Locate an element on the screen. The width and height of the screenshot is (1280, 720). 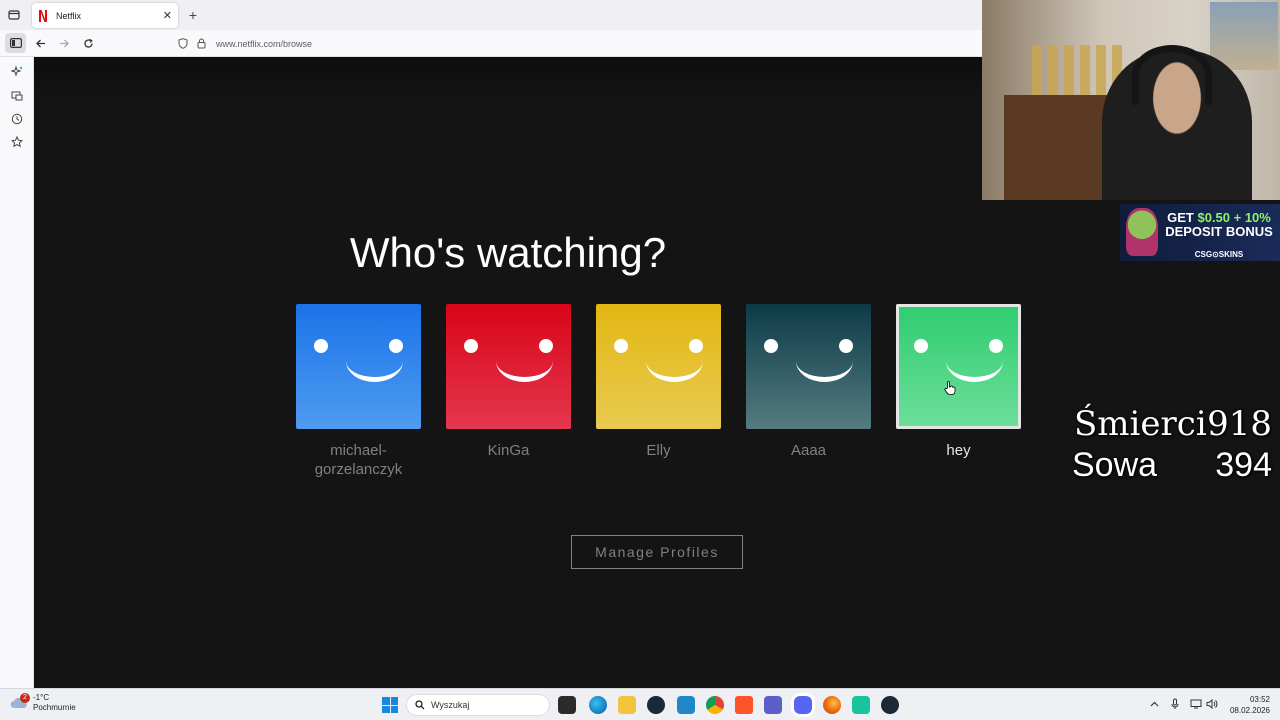
shield-icon is located at coordinates (183, 43).